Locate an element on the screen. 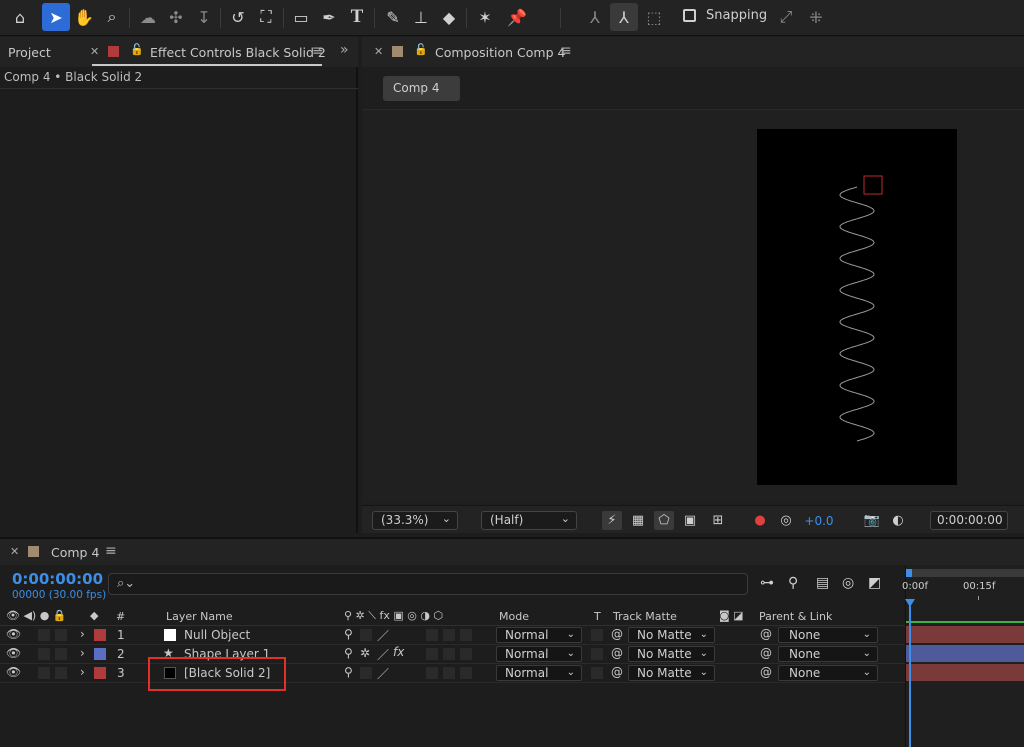 The height and width of the screenshot is (747, 1024). tab-project: Project is located at coordinates (29, 52).